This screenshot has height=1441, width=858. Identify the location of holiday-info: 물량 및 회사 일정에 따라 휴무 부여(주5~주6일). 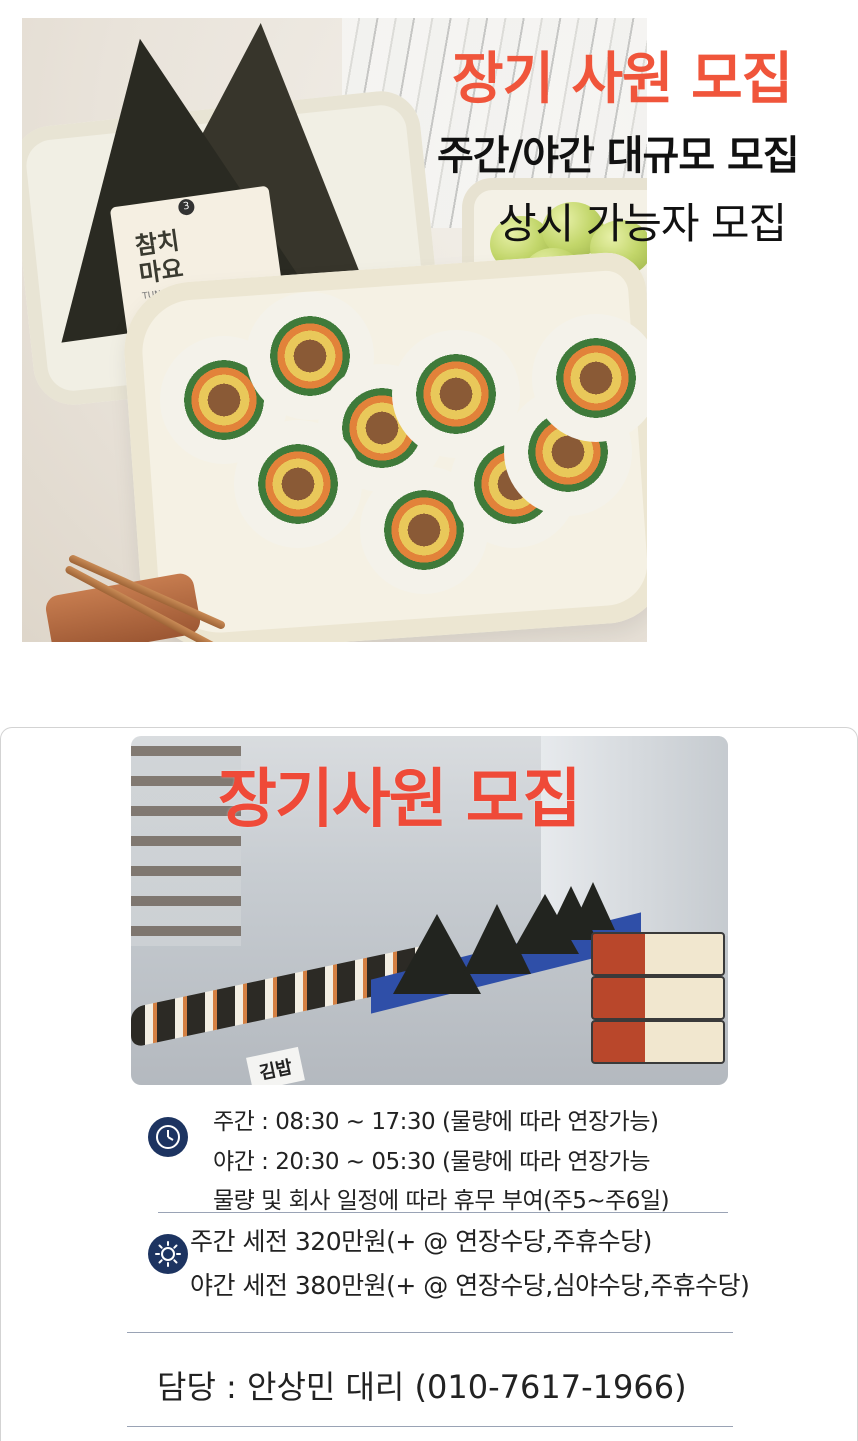
(441, 1201).